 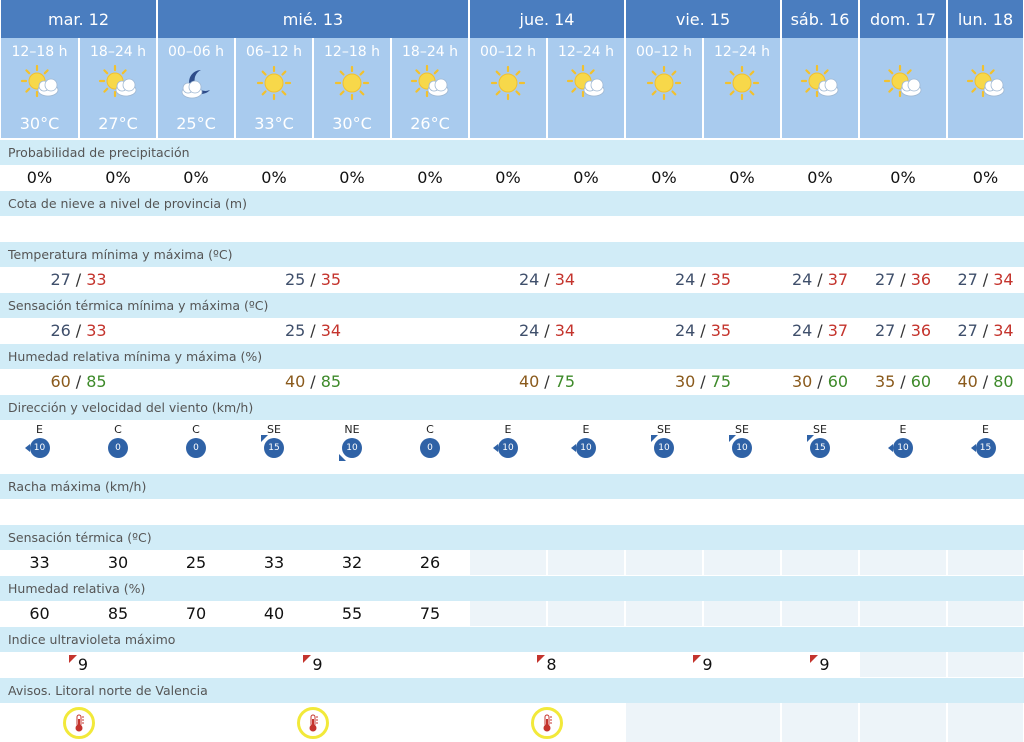 I want to click on value-cell: 26, so click(x=430, y=562).